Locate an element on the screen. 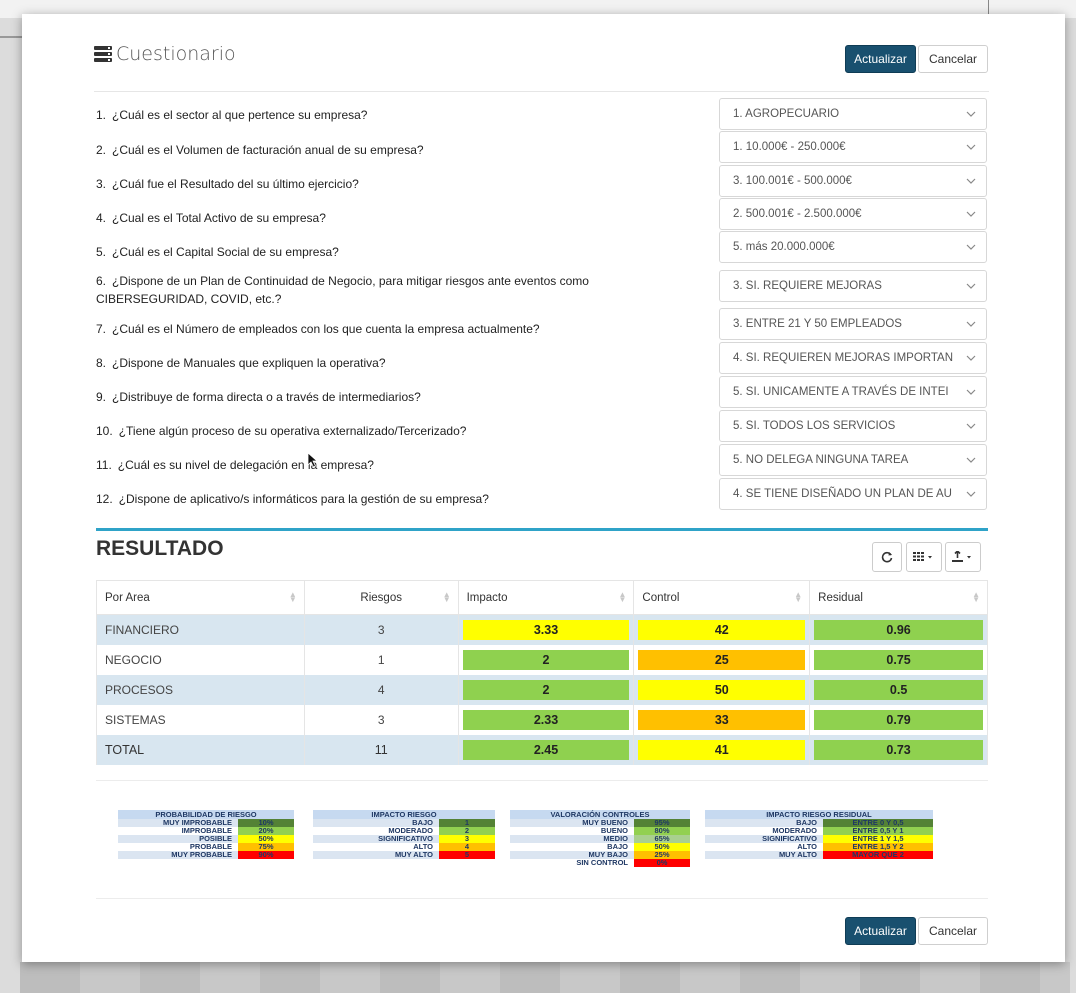 The width and height of the screenshot is (1076, 993). question-number: 12. is located at coordinates (104, 499).